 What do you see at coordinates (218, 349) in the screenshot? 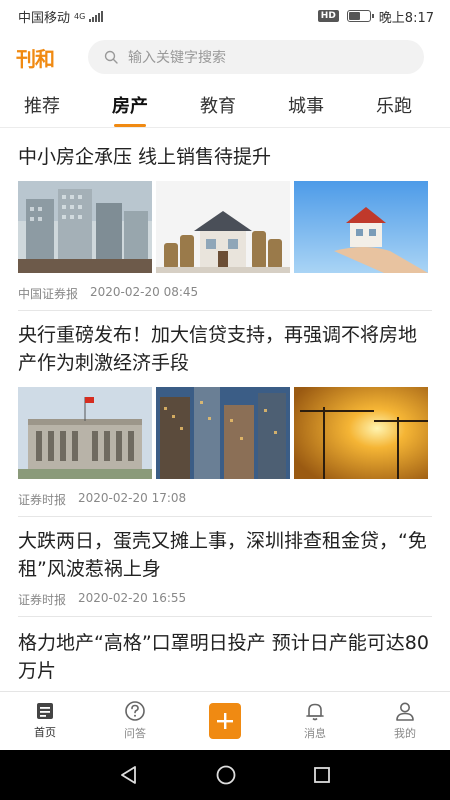
I see `article-title: 央行重磅发布！加大信贷支持，再强调不将房地产作为刺激经济手段` at bounding box center [218, 349].